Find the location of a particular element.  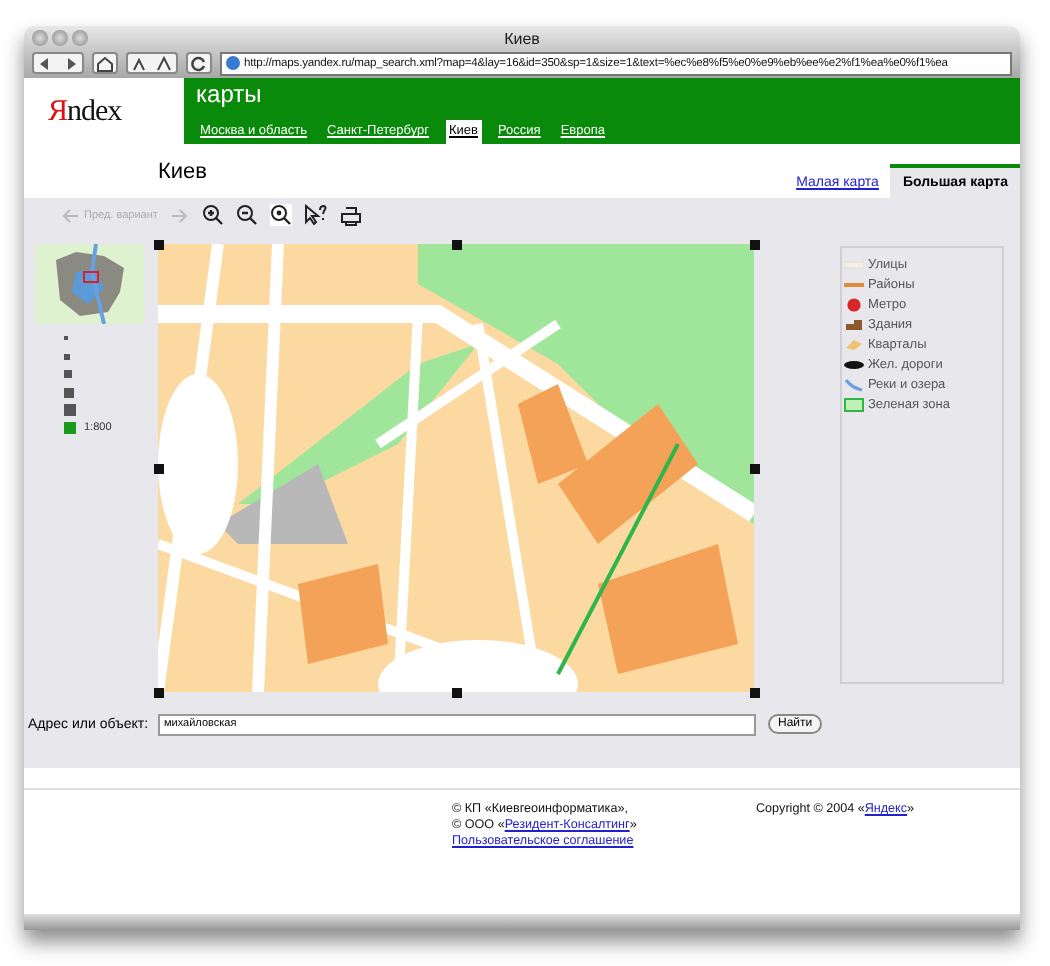

railway-legend-icon is located at coordinates (854, 365).